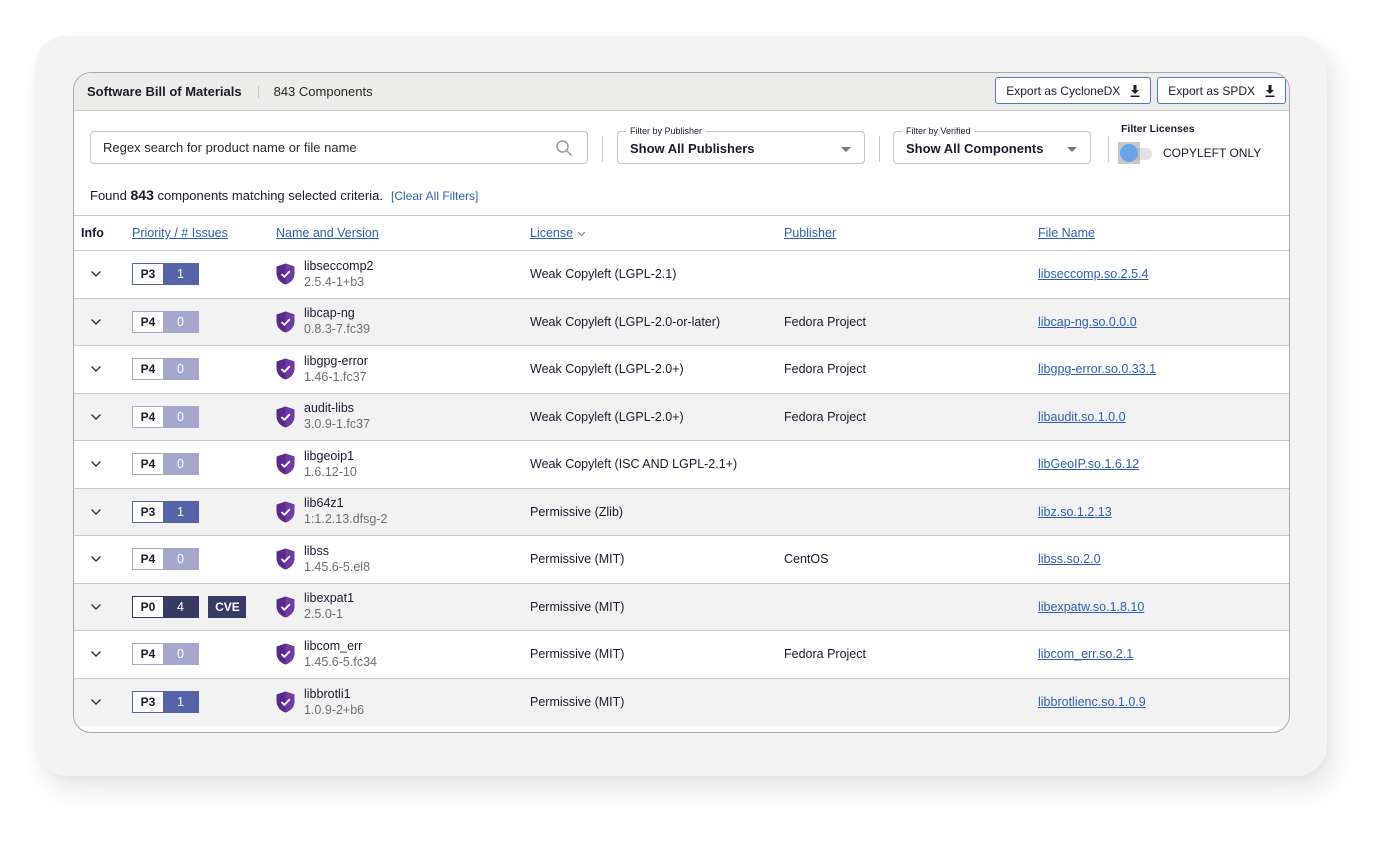 This screenshot has height=848, width=1400. What do you see at coordinates (1085, 654) in the screenshot?
I see `file-name-link: libcom_err.so.2.1` at bounding box center [1085, 654].